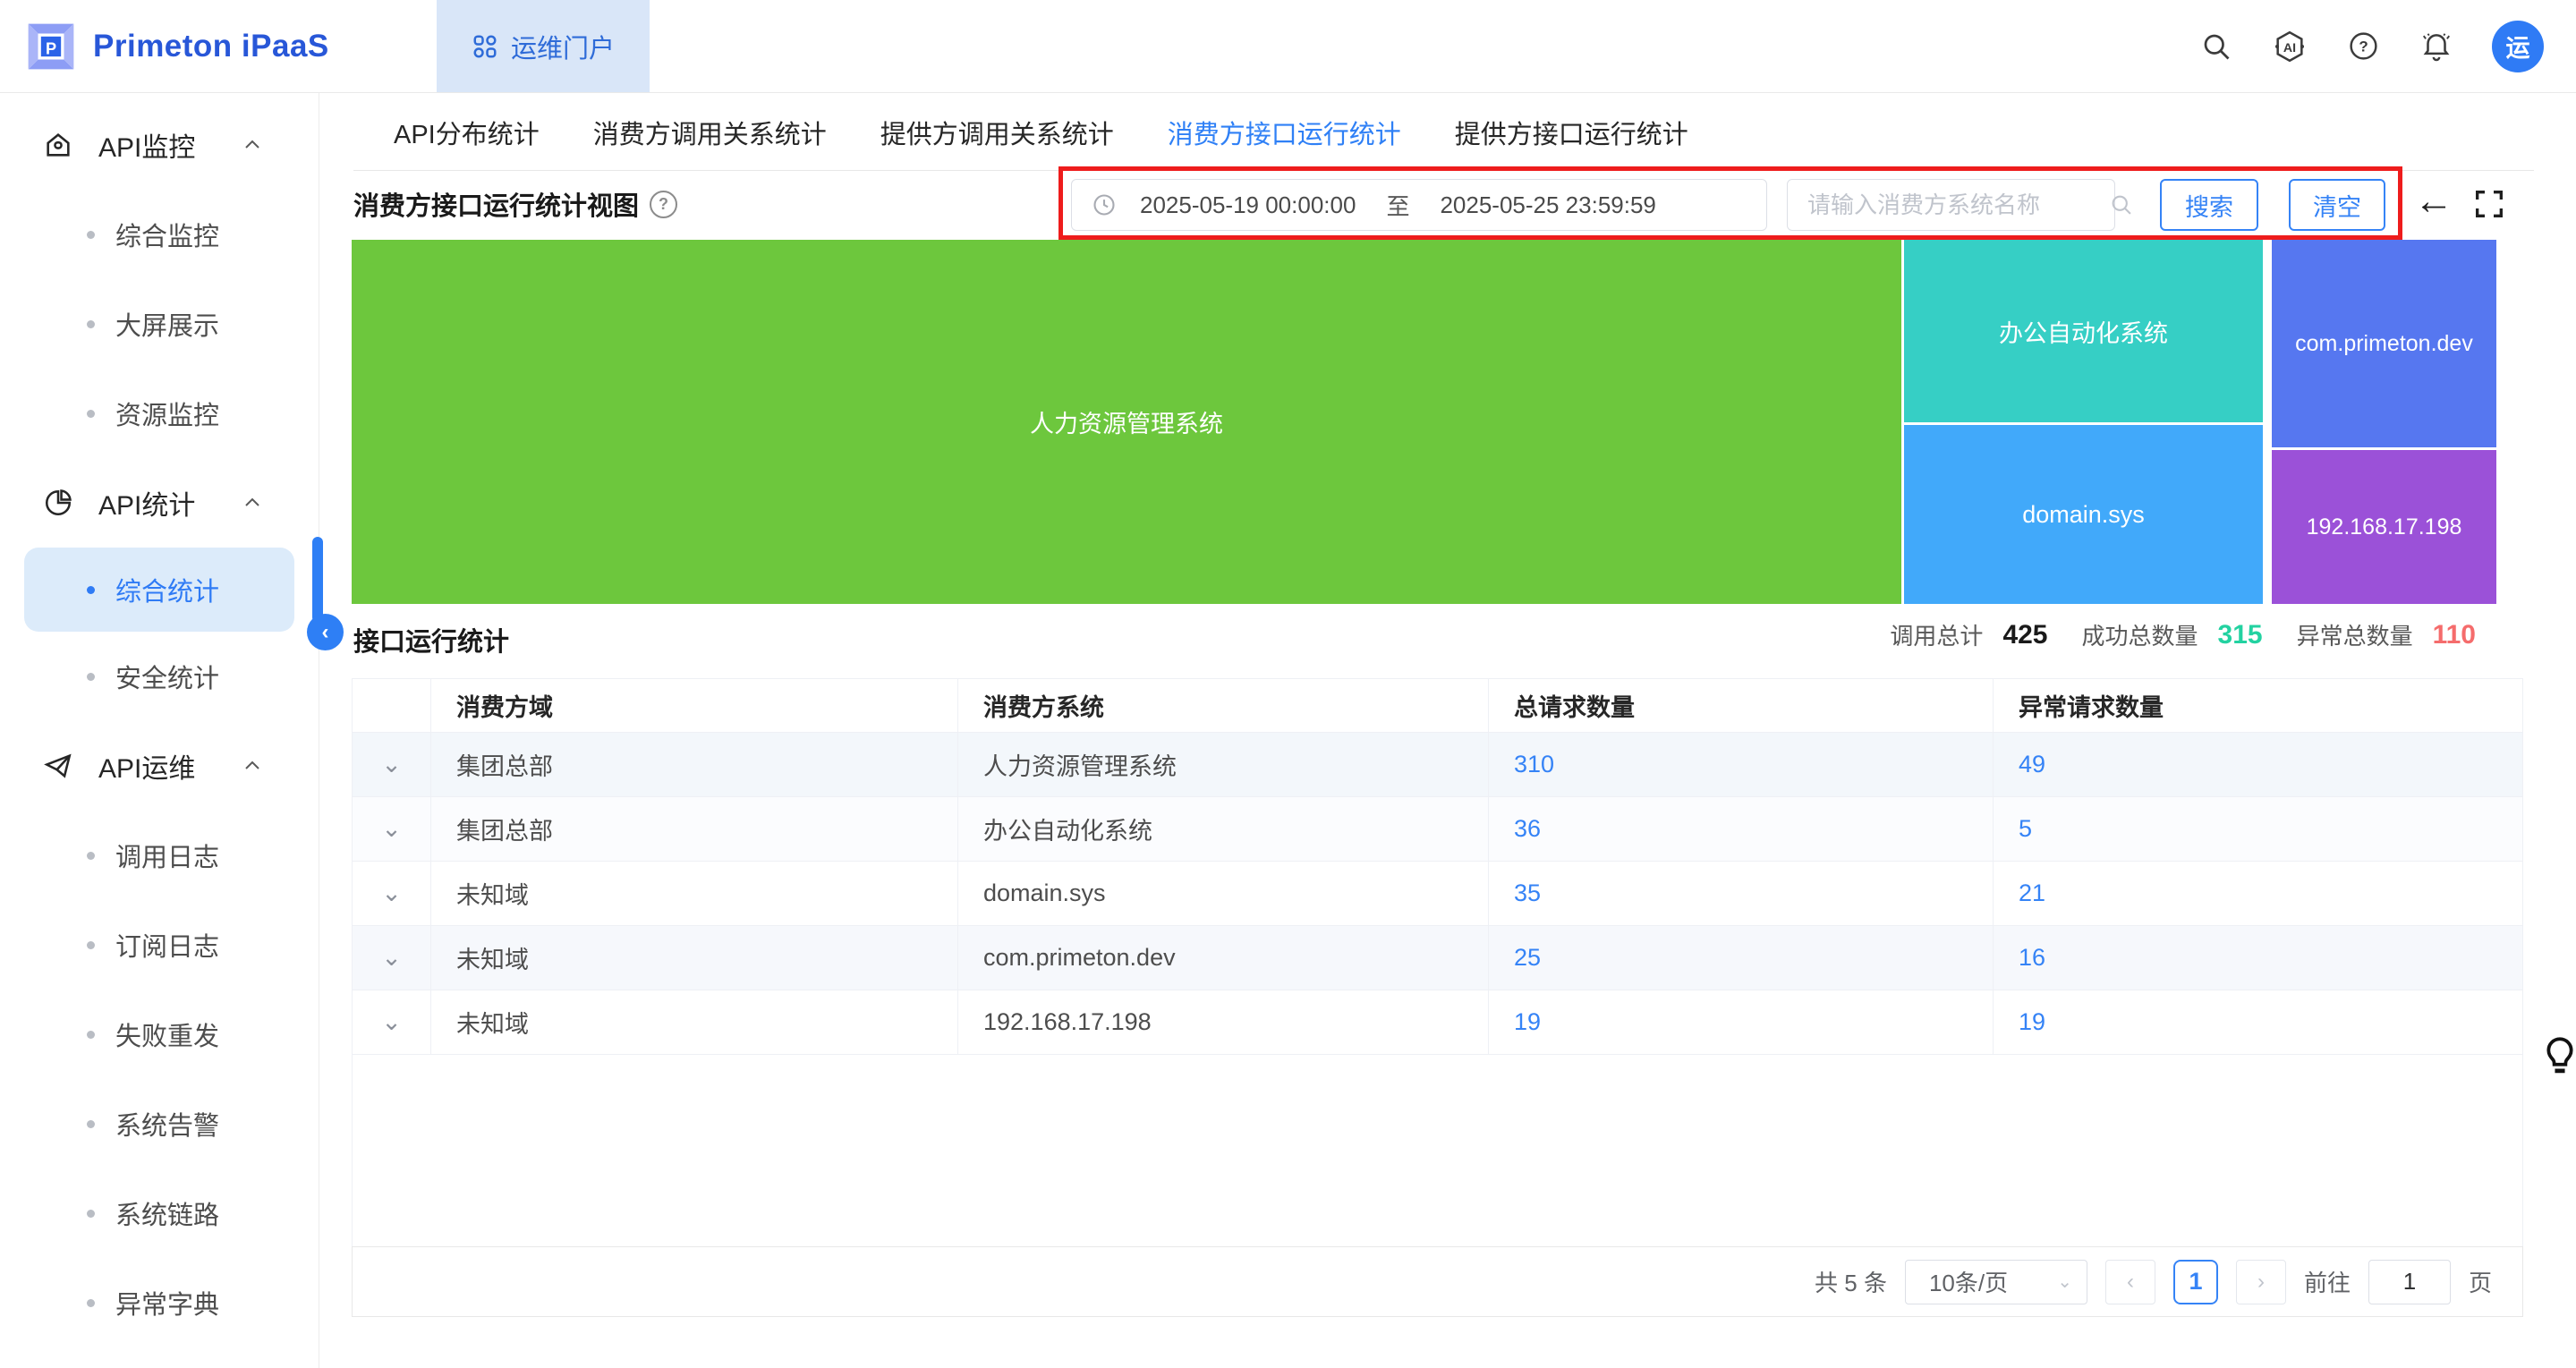 The width and height of the screenshot is (2576, 1368). What do you see at coordinates (543, 46) in the screenshot?
I see `portal-tab: 运维门户` at bounding box center [543, 46].